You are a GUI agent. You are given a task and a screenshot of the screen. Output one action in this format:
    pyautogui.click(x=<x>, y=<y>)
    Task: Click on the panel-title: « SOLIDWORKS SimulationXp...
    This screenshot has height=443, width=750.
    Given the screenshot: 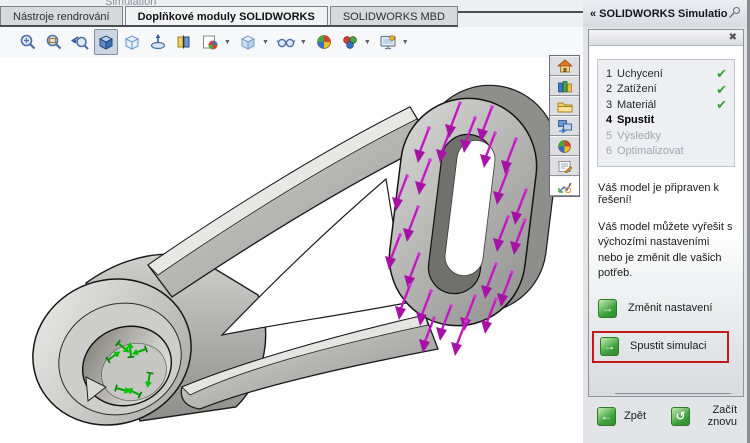 What is the action you would take?
    pyautogui.click(x=659, y=13)
    